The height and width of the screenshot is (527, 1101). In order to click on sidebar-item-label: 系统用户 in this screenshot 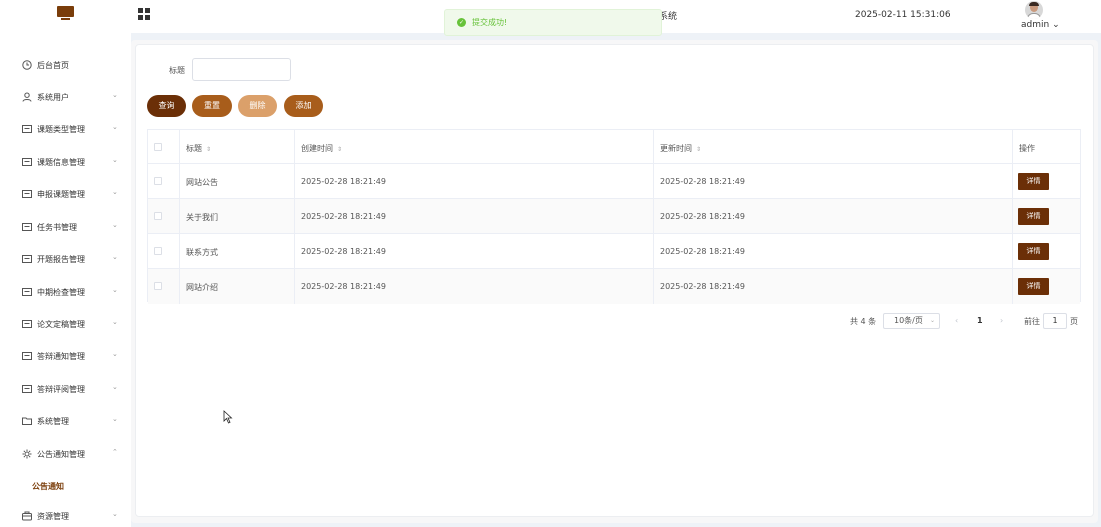, I will do `click(53, 97)`.